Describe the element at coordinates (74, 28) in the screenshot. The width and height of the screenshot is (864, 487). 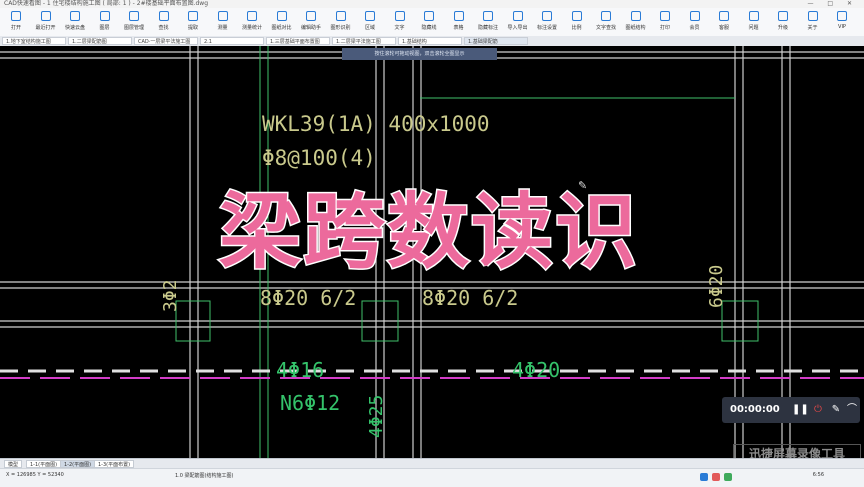
I see `toolbar-label: 快速云盘` at that location.